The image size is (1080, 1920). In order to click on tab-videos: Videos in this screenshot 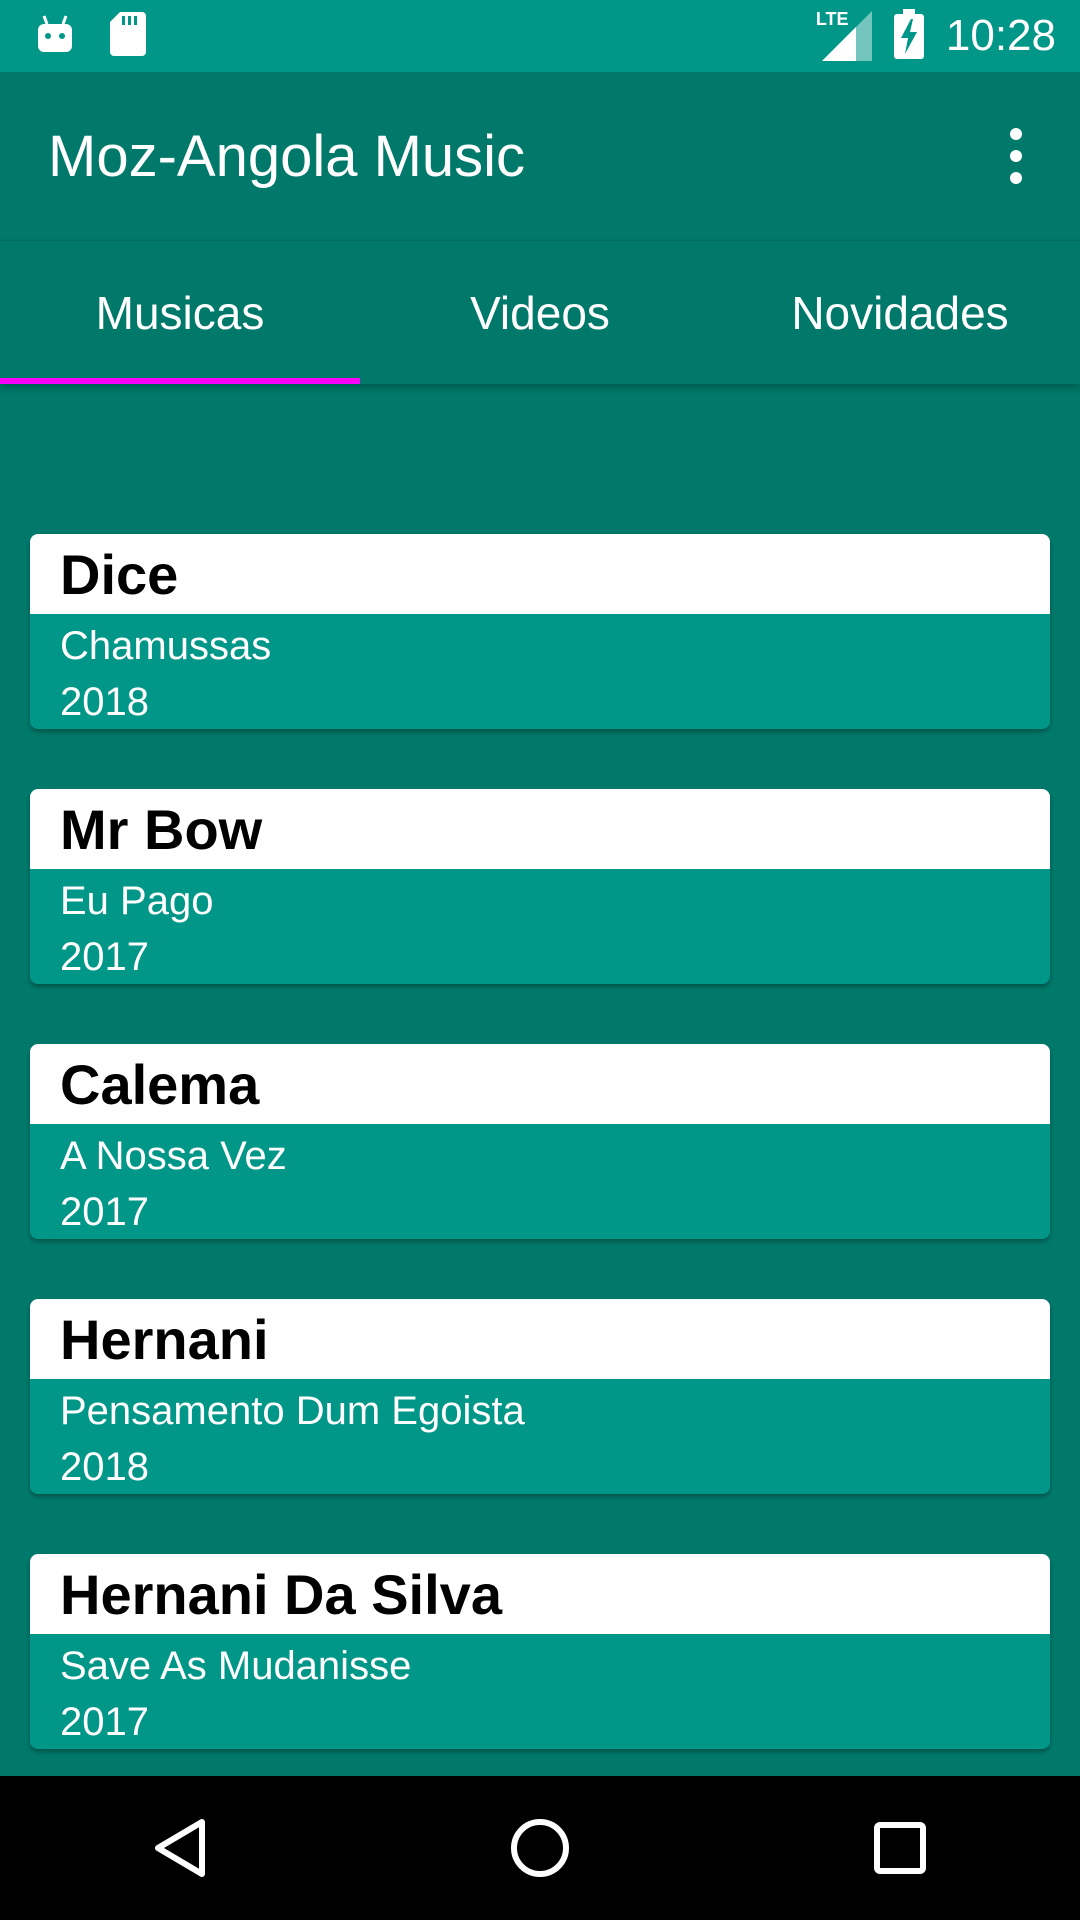, I will do `click(540, 312)`.